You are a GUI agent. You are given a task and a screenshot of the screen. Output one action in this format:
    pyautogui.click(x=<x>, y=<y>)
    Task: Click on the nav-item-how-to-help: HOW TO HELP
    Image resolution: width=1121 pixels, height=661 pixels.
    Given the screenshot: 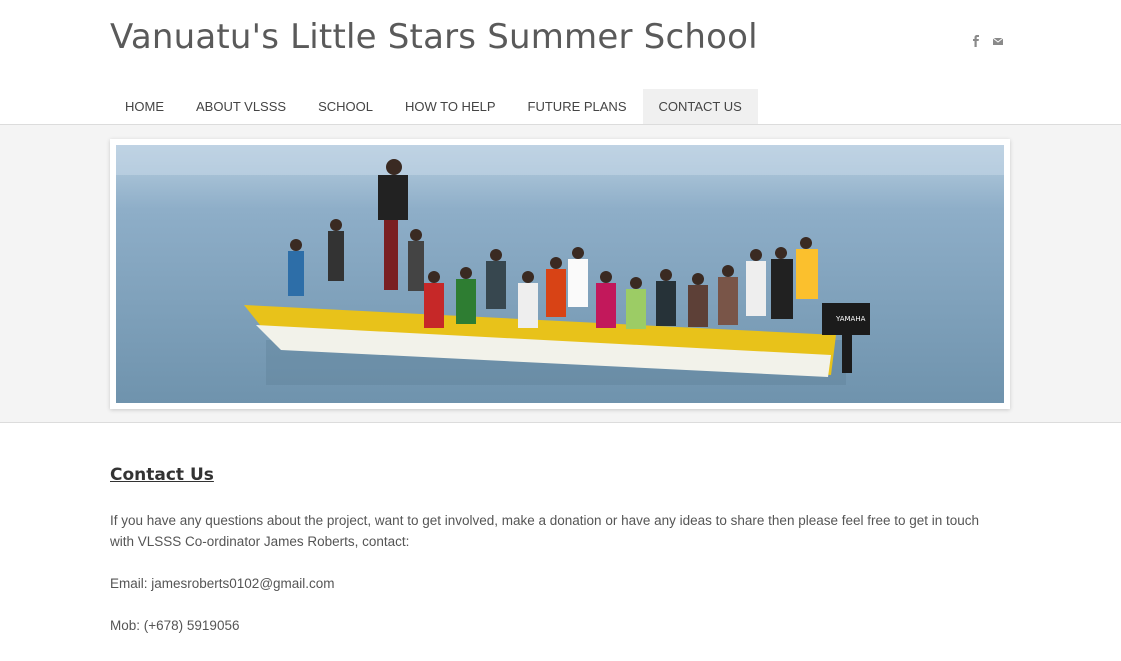 What is the action you would take?
    pyautogui.click(x=450, y=106)
    